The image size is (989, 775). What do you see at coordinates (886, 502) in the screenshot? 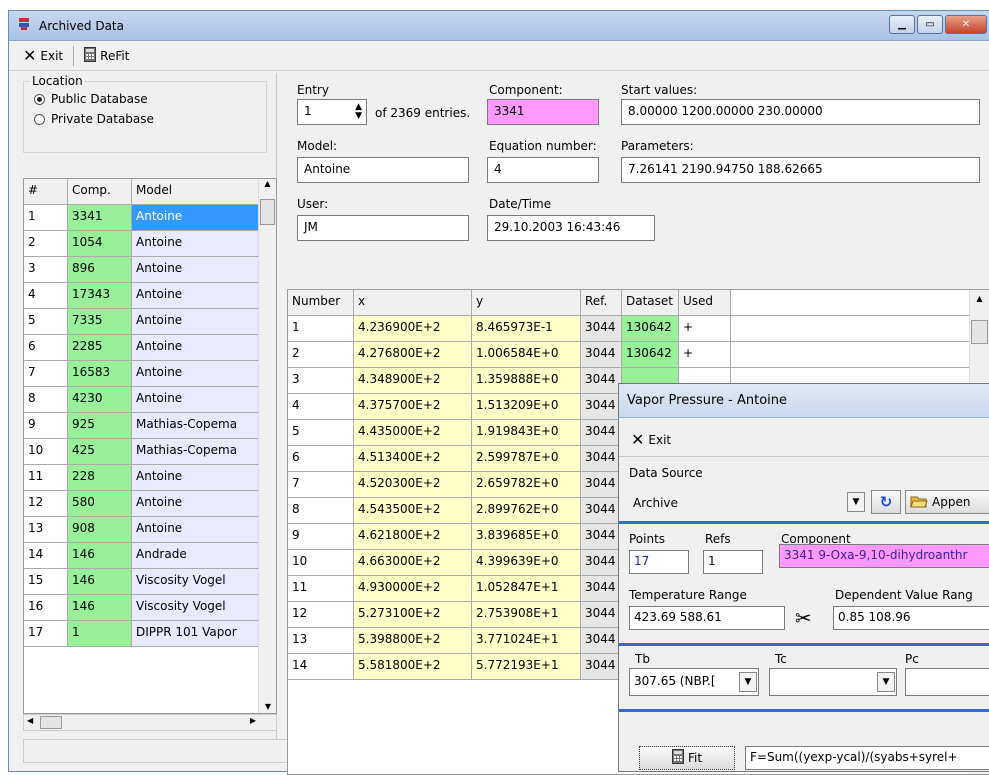
I see `refresh-button: ↻` at bounding box center [886, 502].